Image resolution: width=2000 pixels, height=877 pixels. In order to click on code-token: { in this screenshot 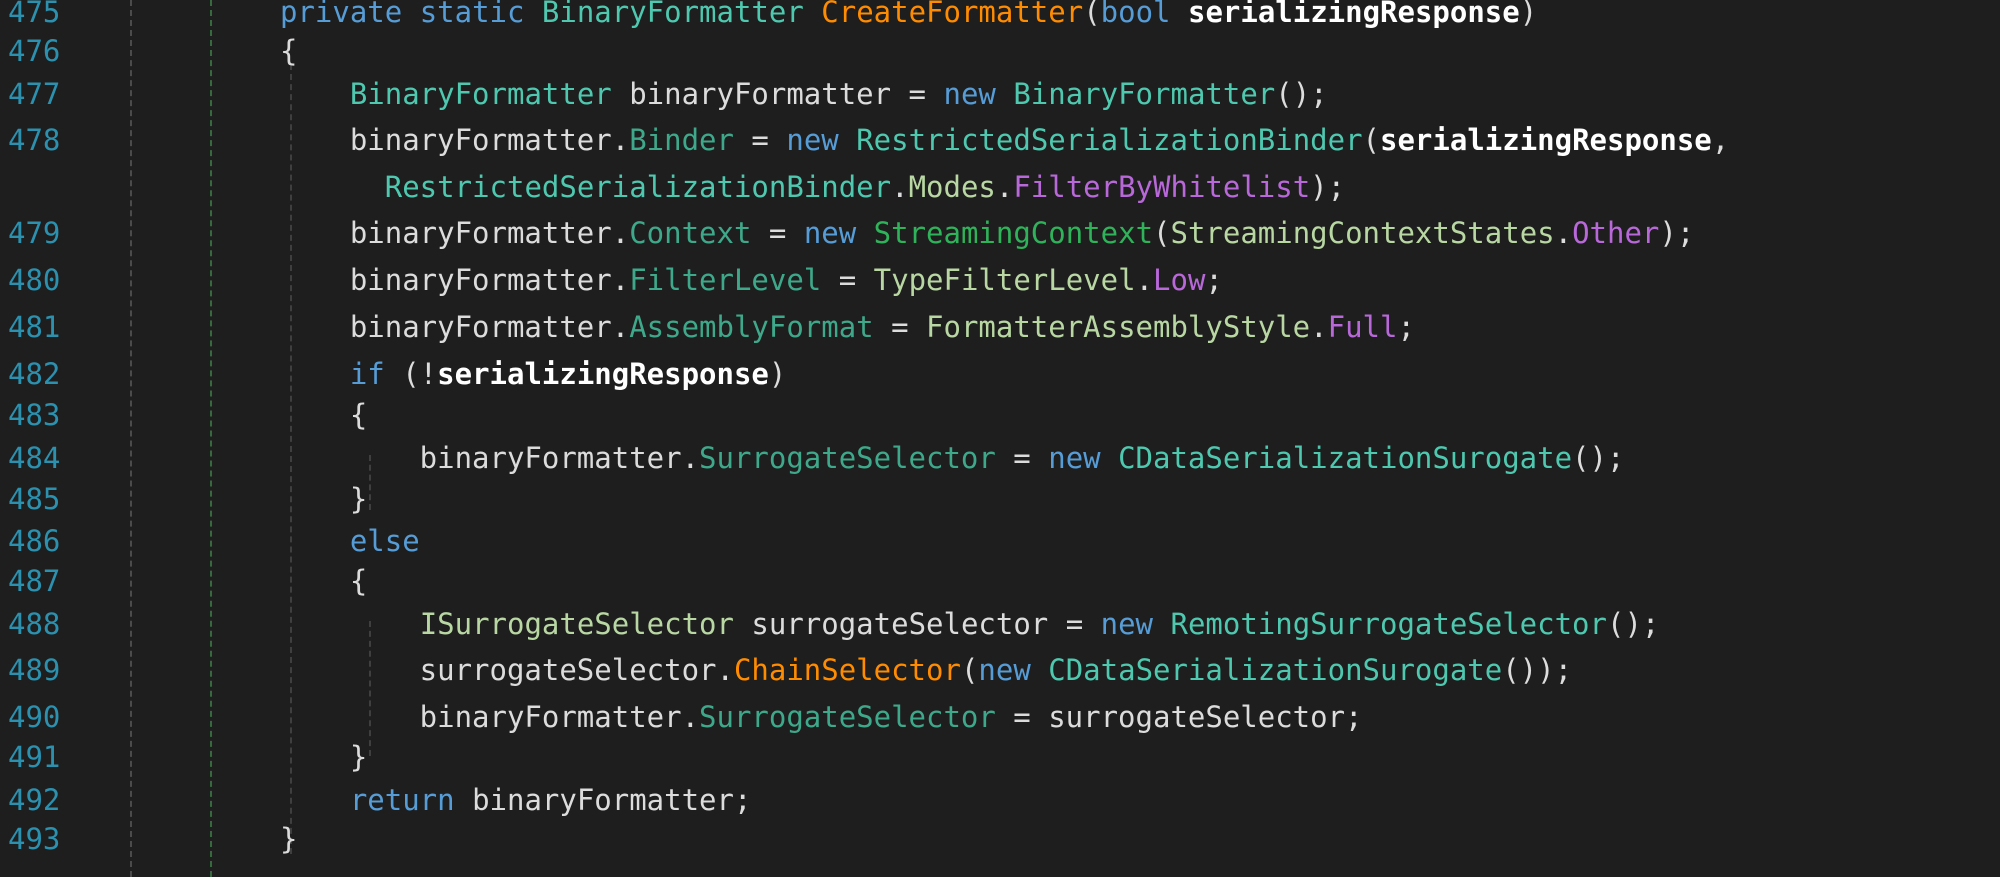, I will do `click(324, 415)`.